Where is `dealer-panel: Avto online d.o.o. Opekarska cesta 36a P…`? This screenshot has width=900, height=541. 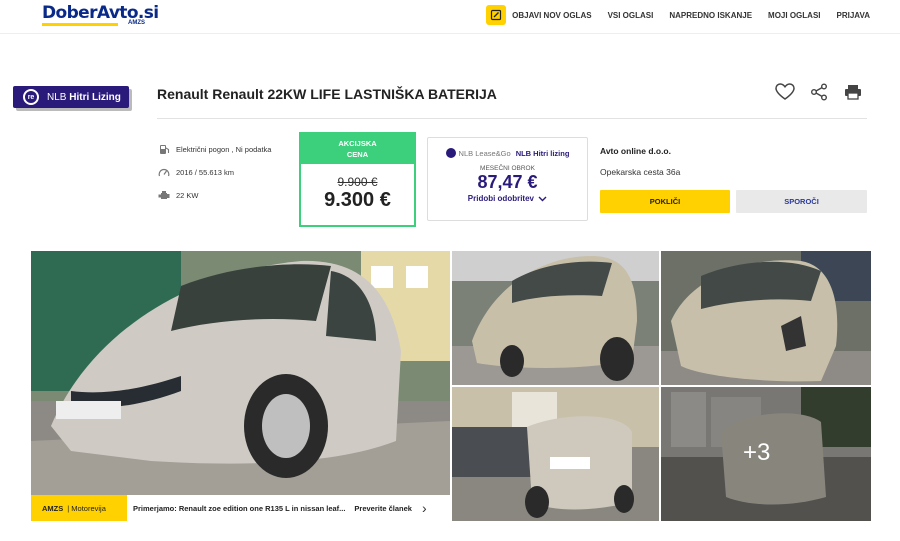 dealer-panel: Avto online d.o.o. Opekarska cesta 36a P… is located at coordinates (734, 179).